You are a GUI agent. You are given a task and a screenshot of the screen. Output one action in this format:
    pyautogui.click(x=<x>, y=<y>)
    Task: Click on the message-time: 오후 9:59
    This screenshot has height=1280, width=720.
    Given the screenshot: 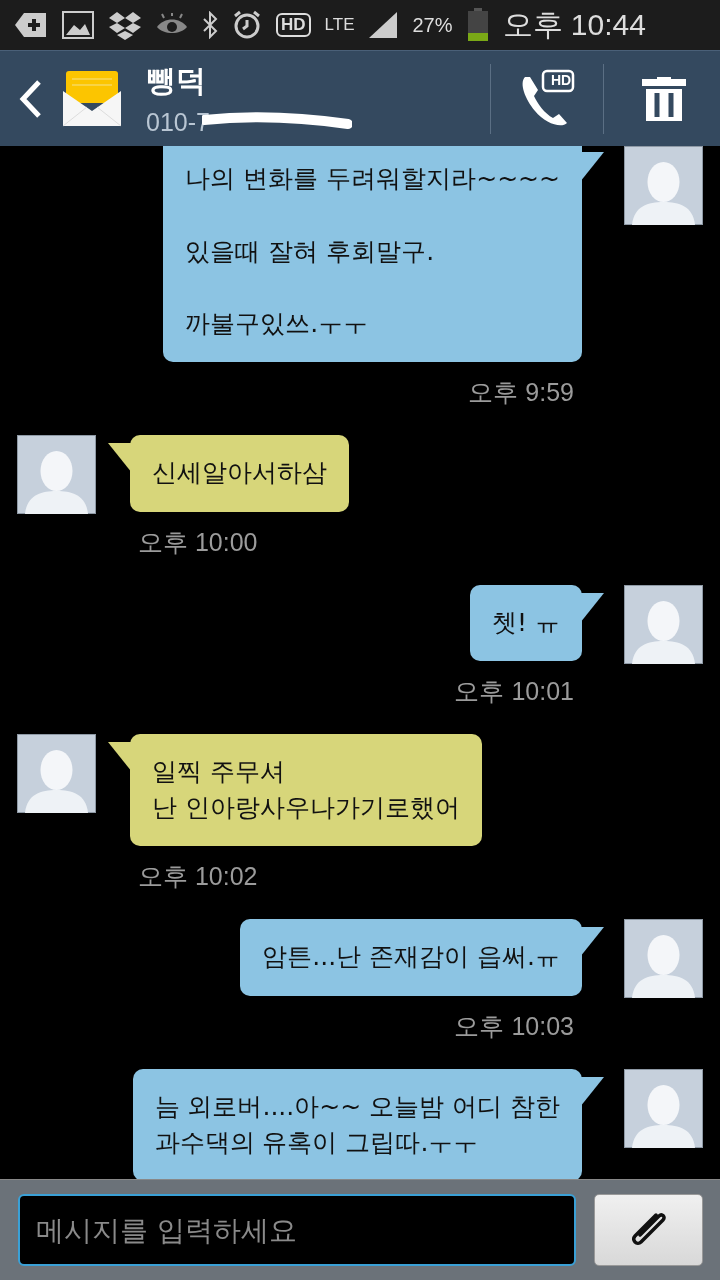 What is the action you would take?
    pyautogui.click(x=521, y=393)
    